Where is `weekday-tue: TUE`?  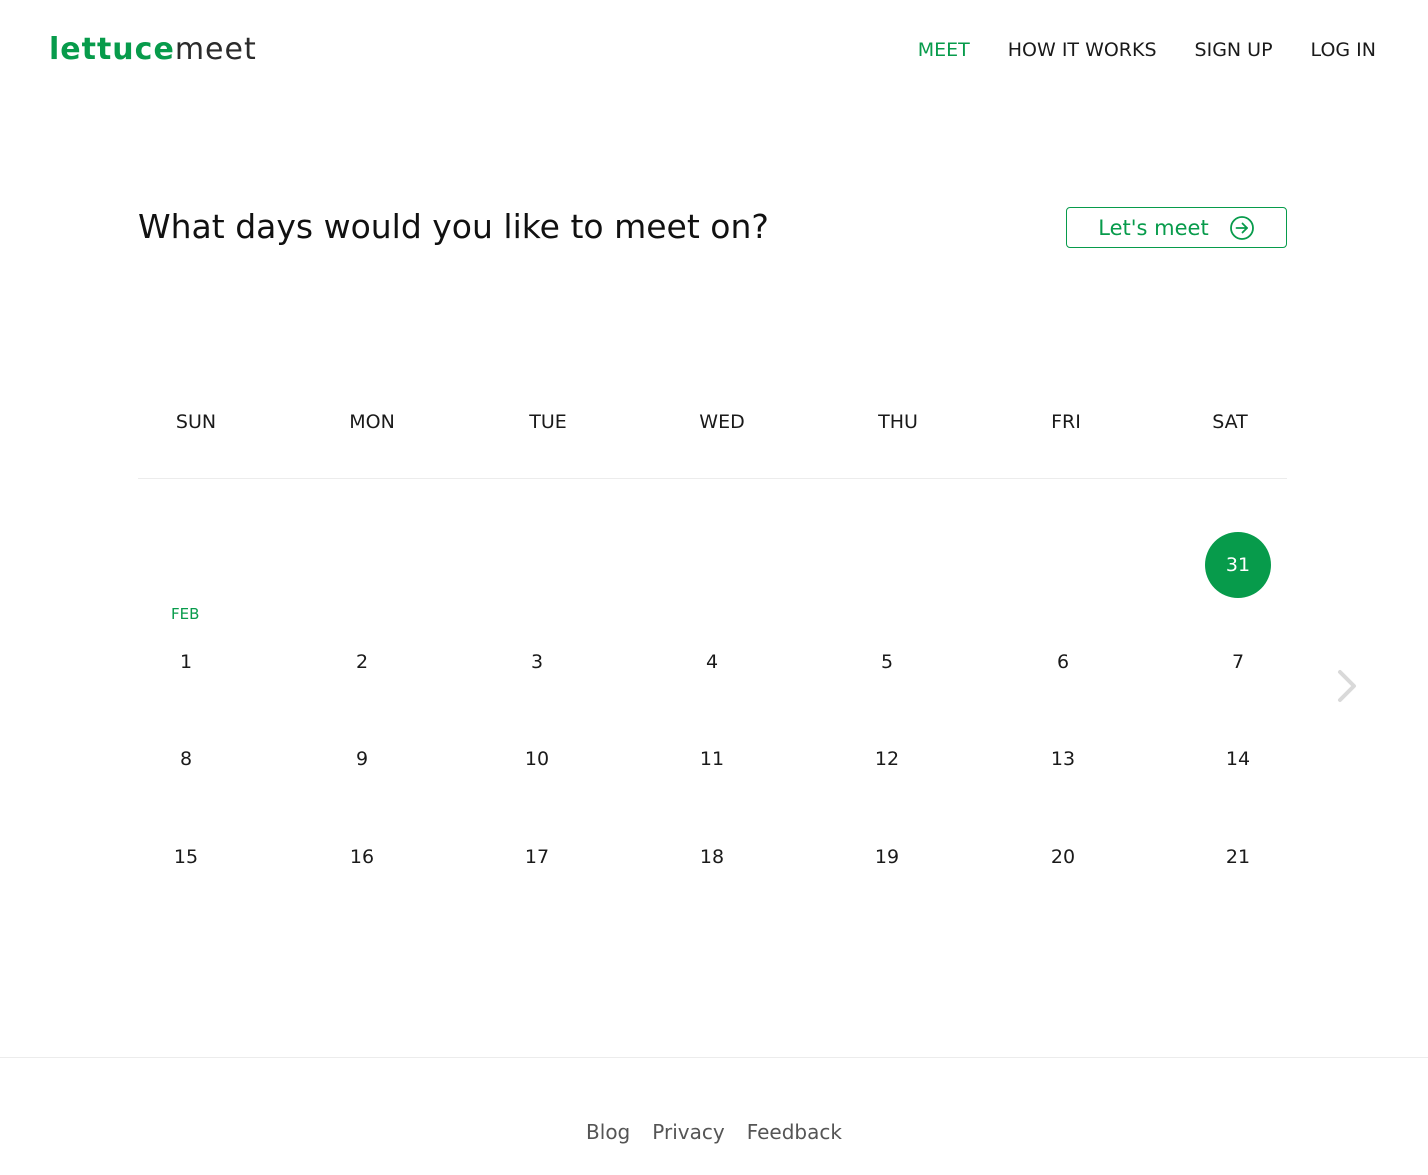 weekday-tue: TUE is located at coordinates (548, 422).